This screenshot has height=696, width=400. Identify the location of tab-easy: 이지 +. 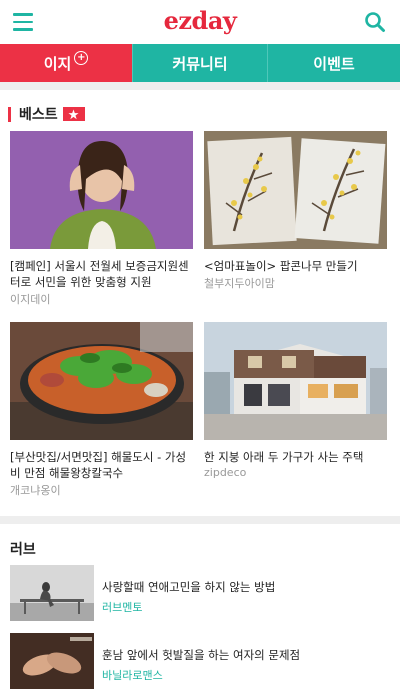
(66, 63).